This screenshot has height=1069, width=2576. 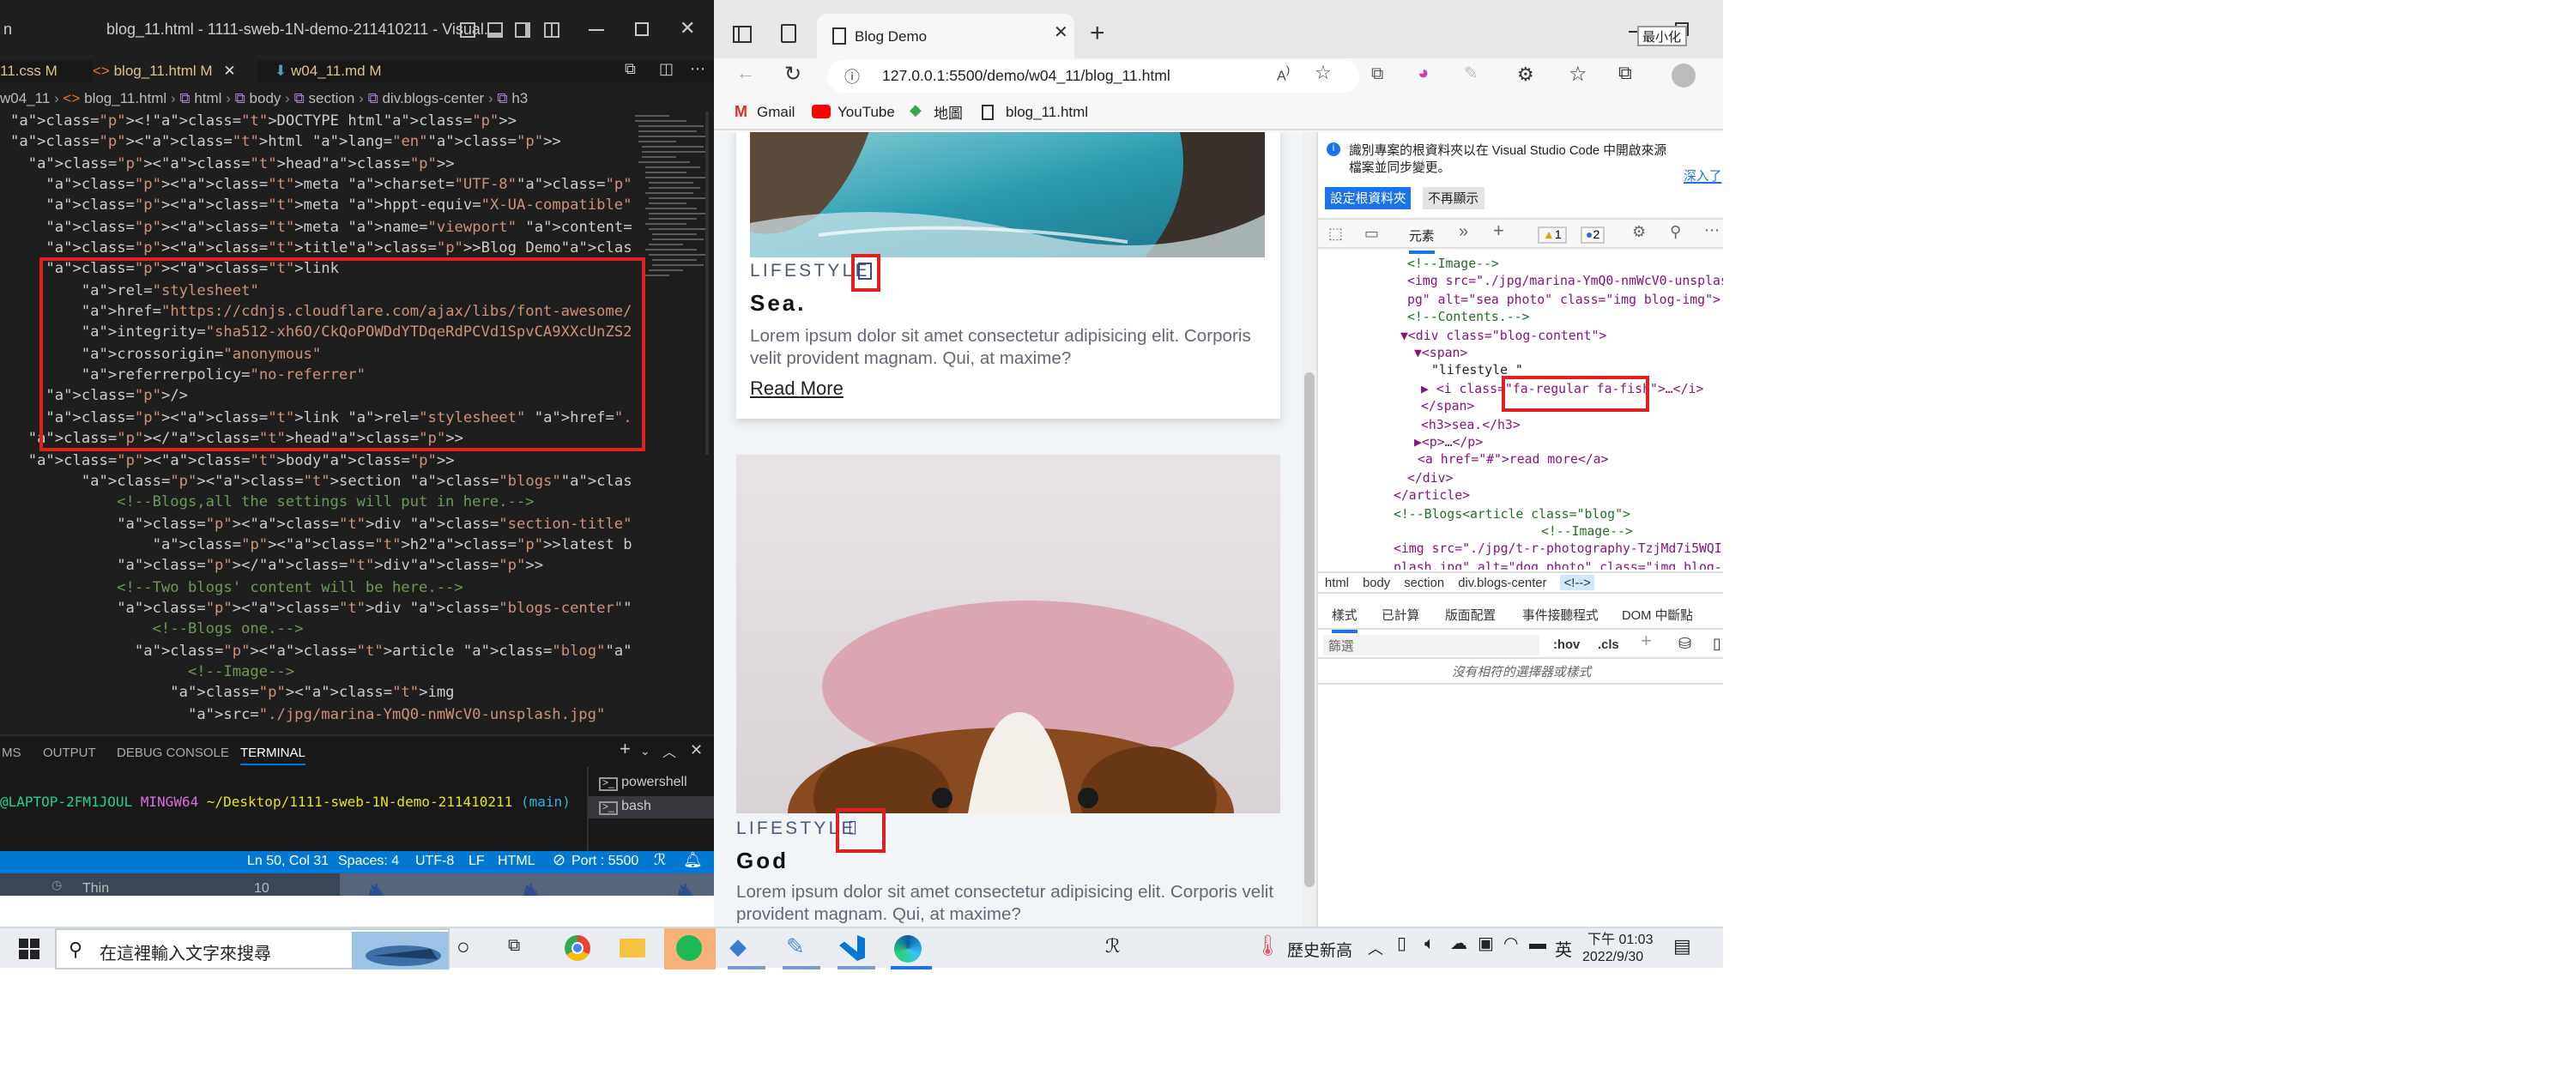 What do you see at coordinates (1026, 75) in the screenshot?
I see `url-text: 127.0.0.1:5500/demo/w04_11/blog_11.html` at bounding box center [1026, 75].